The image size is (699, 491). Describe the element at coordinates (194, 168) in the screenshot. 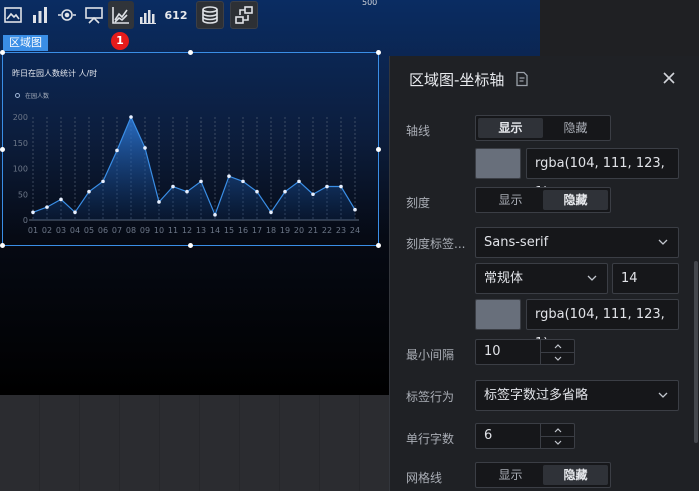

I see `area-fill` at that location.